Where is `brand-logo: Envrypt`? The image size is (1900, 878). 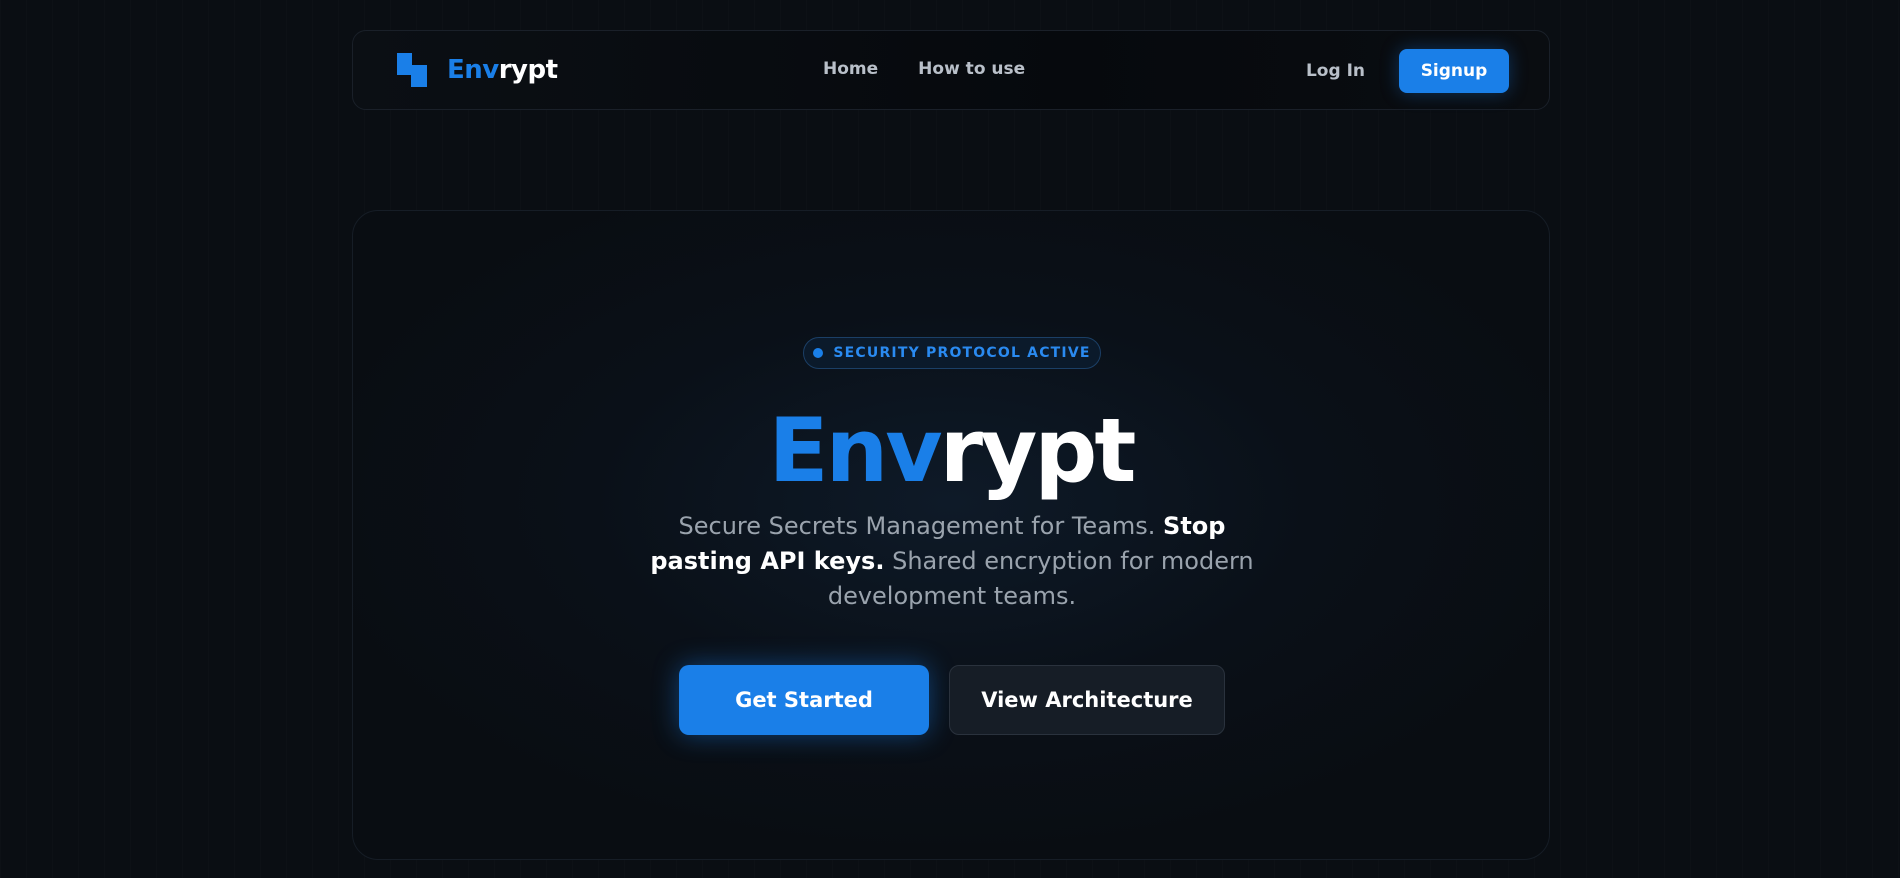
brand-logo: Envrypt is located at coordinates (477, 70).